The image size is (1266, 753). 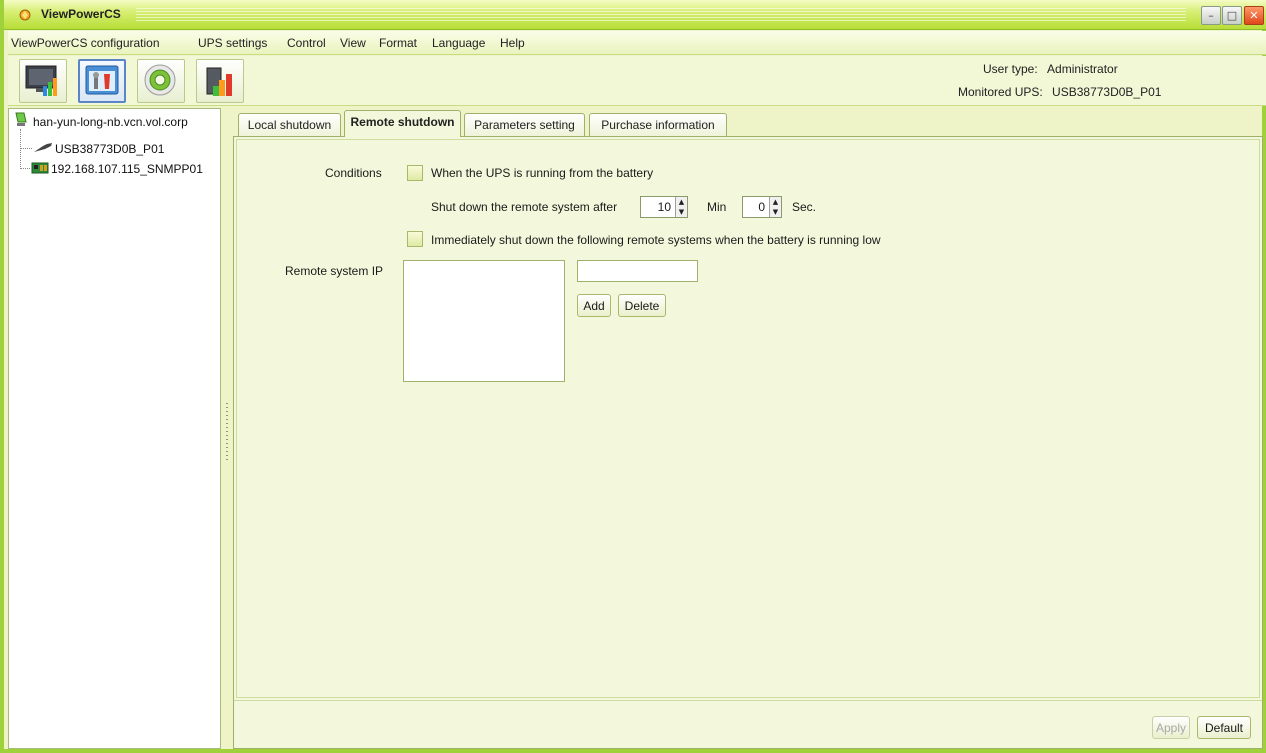 I want to click on battery-condition-checkbox, so click(x=415, y=173).